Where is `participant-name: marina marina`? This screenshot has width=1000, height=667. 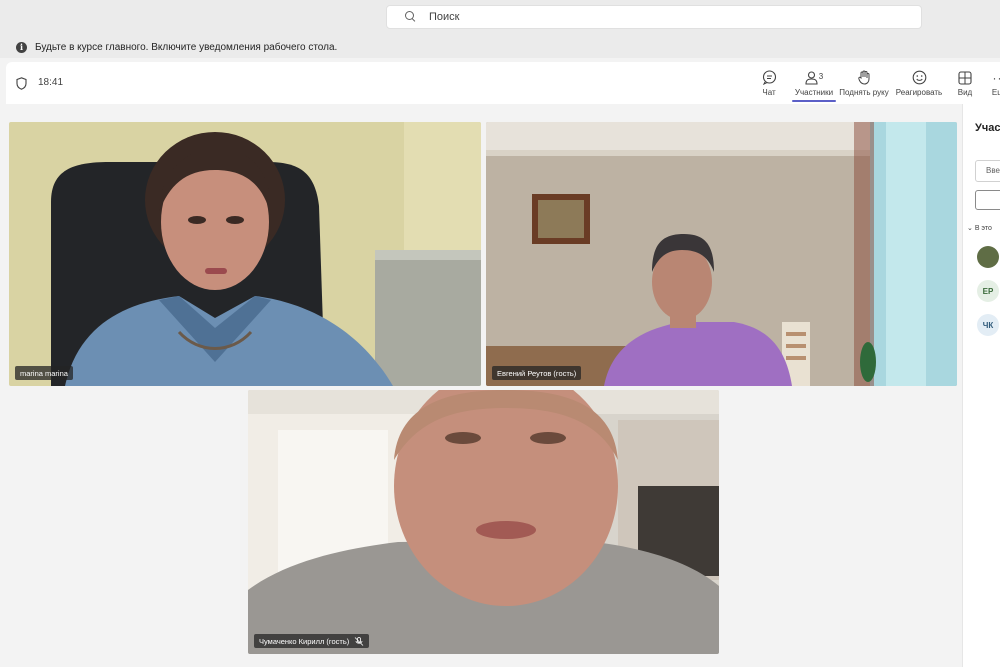 participant-name: marina marina is located at coordinates (44, 373).